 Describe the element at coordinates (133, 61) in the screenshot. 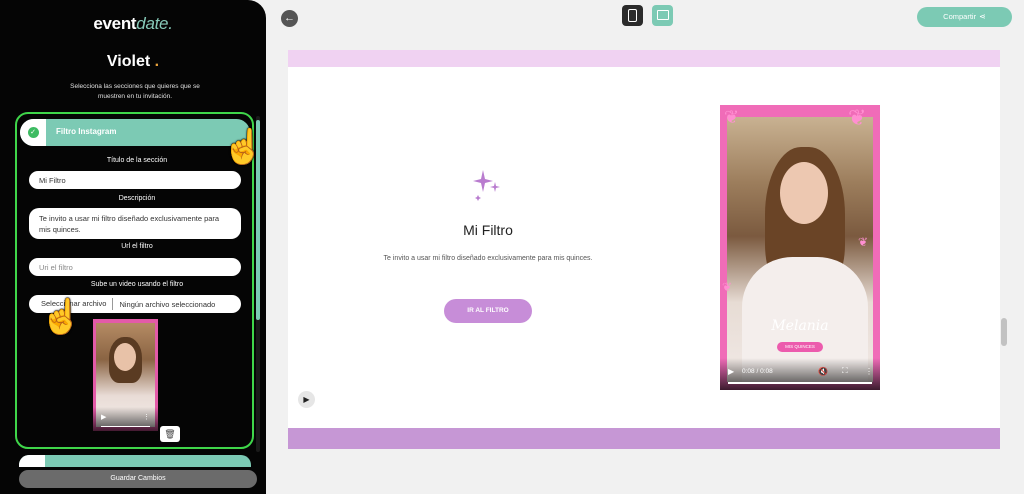

I see `theme-name: Violet .` at that location.